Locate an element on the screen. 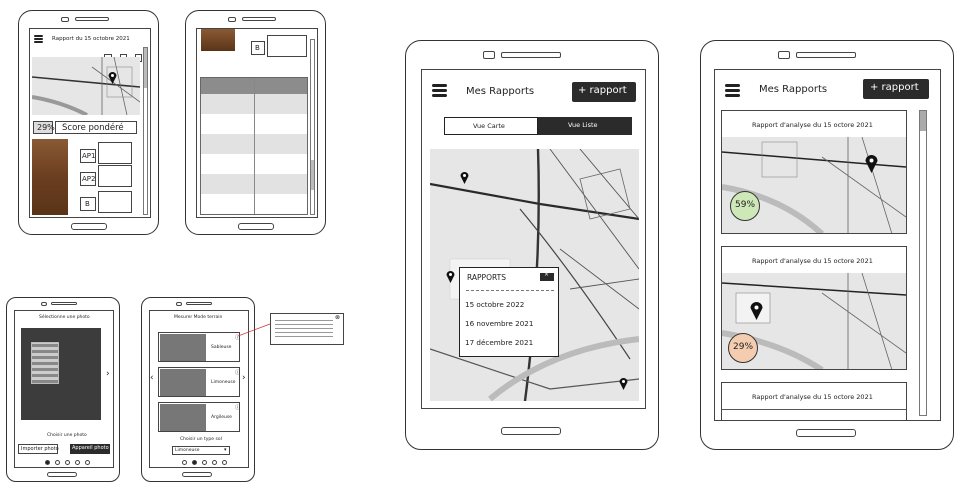 The width and height of the screenshot is (956, 485). soil-photo-with-chart is located at coordinates (61, 374).